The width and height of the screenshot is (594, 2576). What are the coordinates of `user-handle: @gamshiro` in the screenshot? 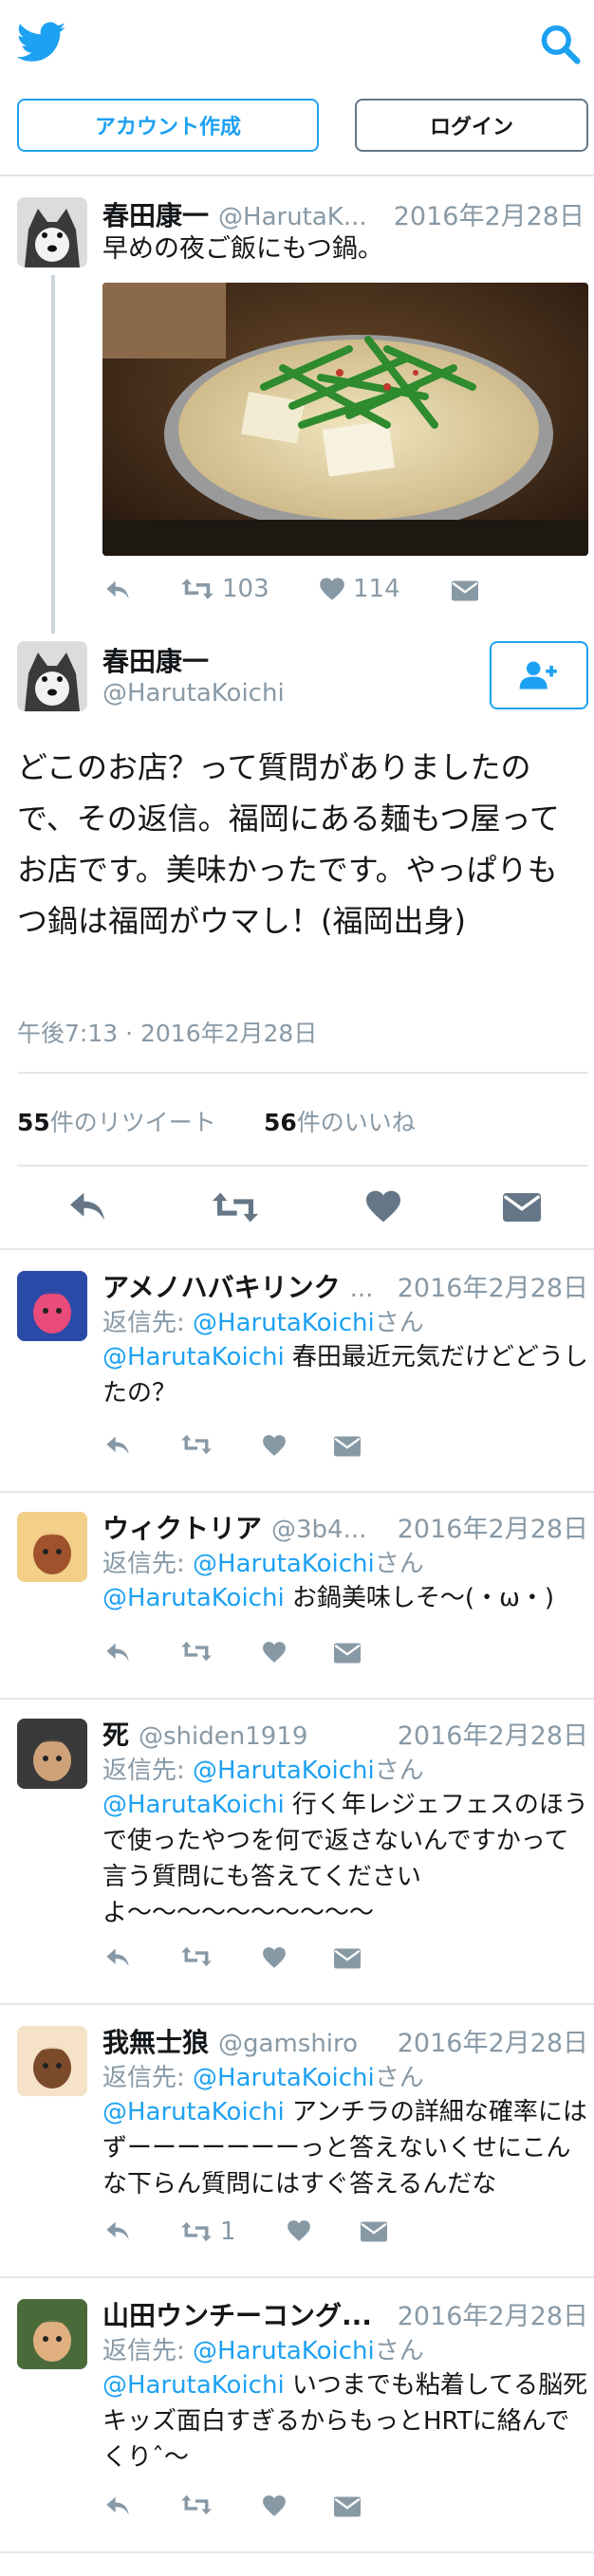 It's located at (288, 2044).